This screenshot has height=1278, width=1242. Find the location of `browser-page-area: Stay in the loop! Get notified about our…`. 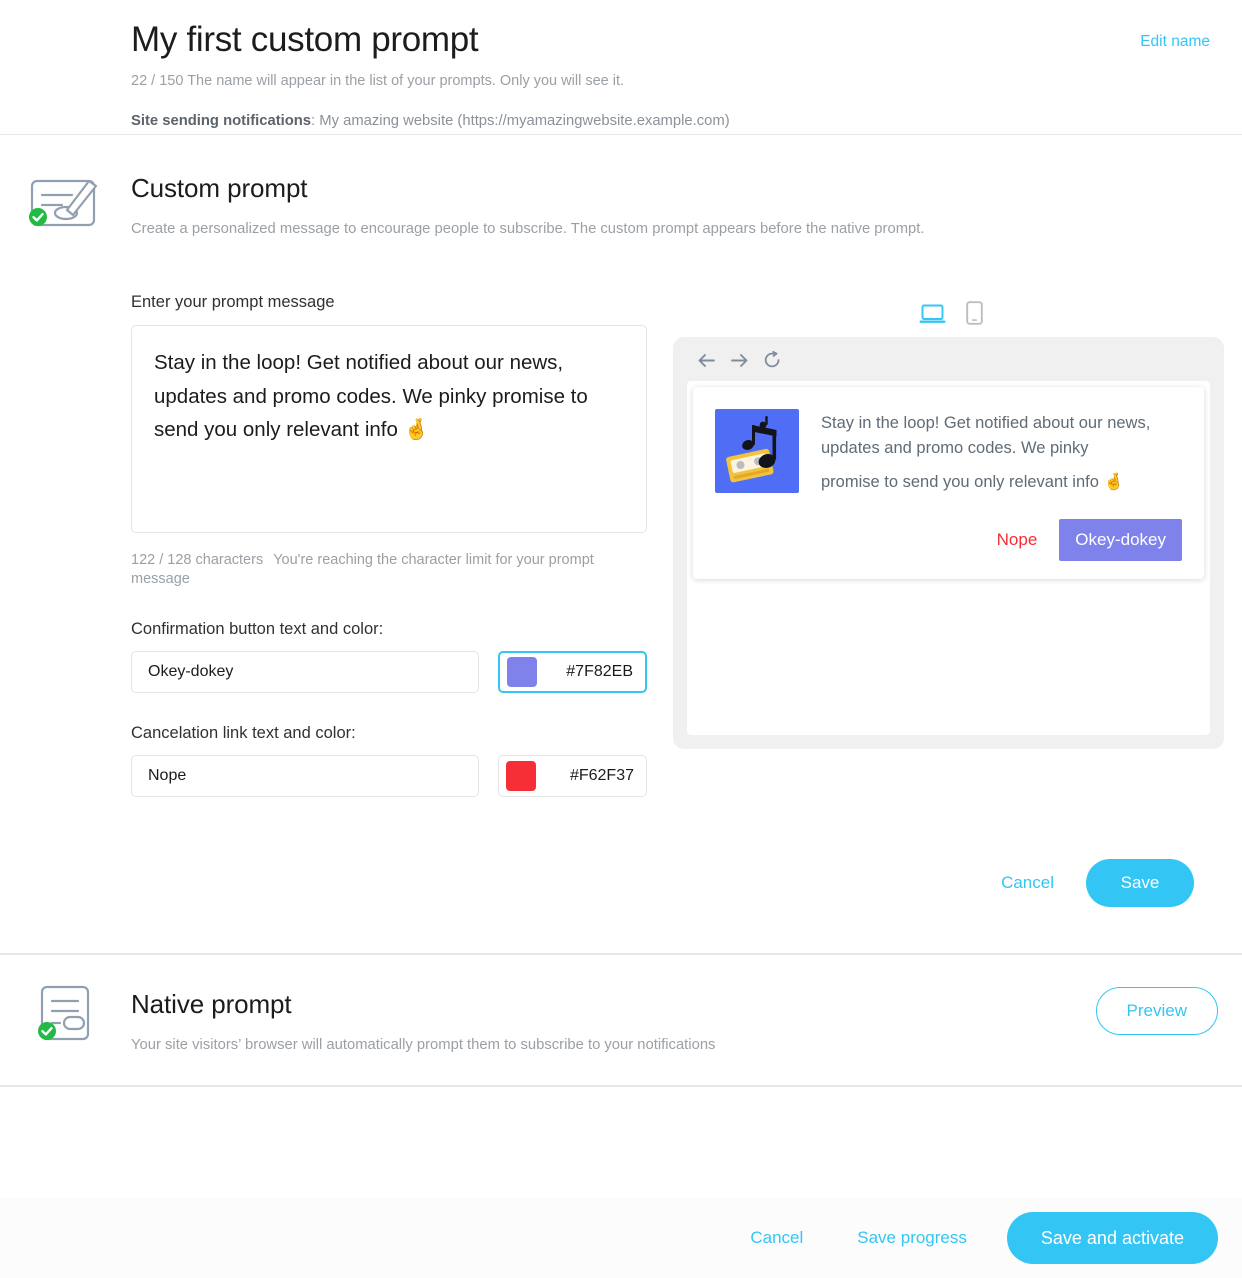

browser-page-area: Stay in the loop! Get notified about our… is located at coordinates (948, 558).